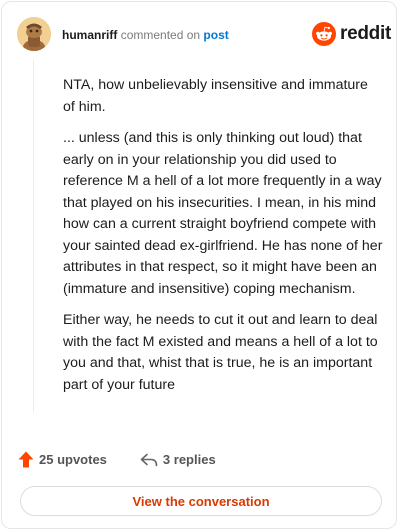  I want to click on replies-button: 3 replies, so click(178, 459).